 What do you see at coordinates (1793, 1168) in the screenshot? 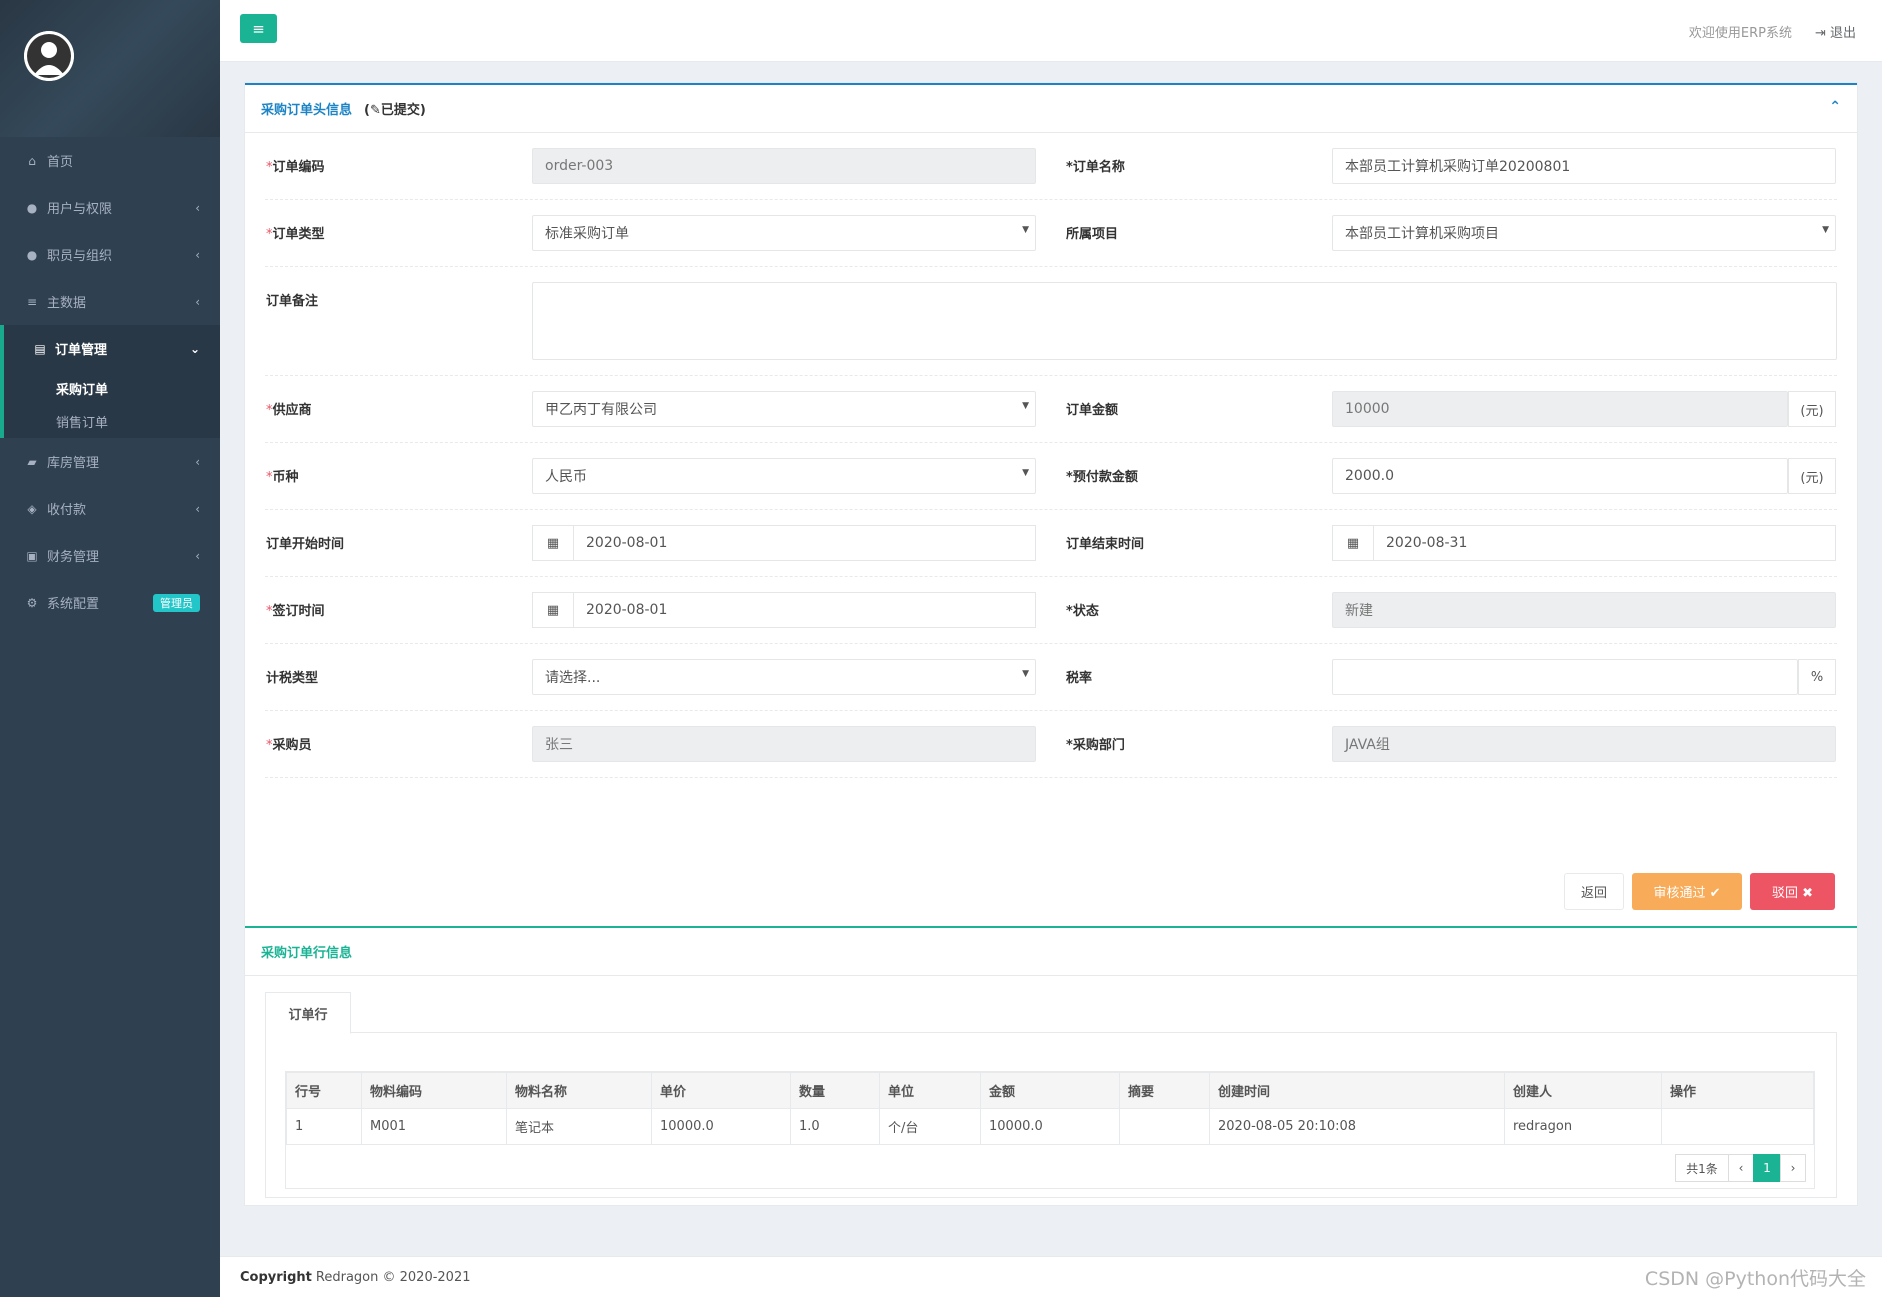
I see `next-page-button: ›` at bounding box center [1793, 1168].